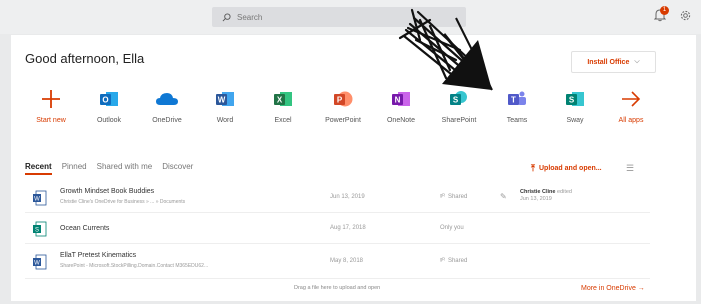  I want to click on onedrive-icon, so click(167, 99).